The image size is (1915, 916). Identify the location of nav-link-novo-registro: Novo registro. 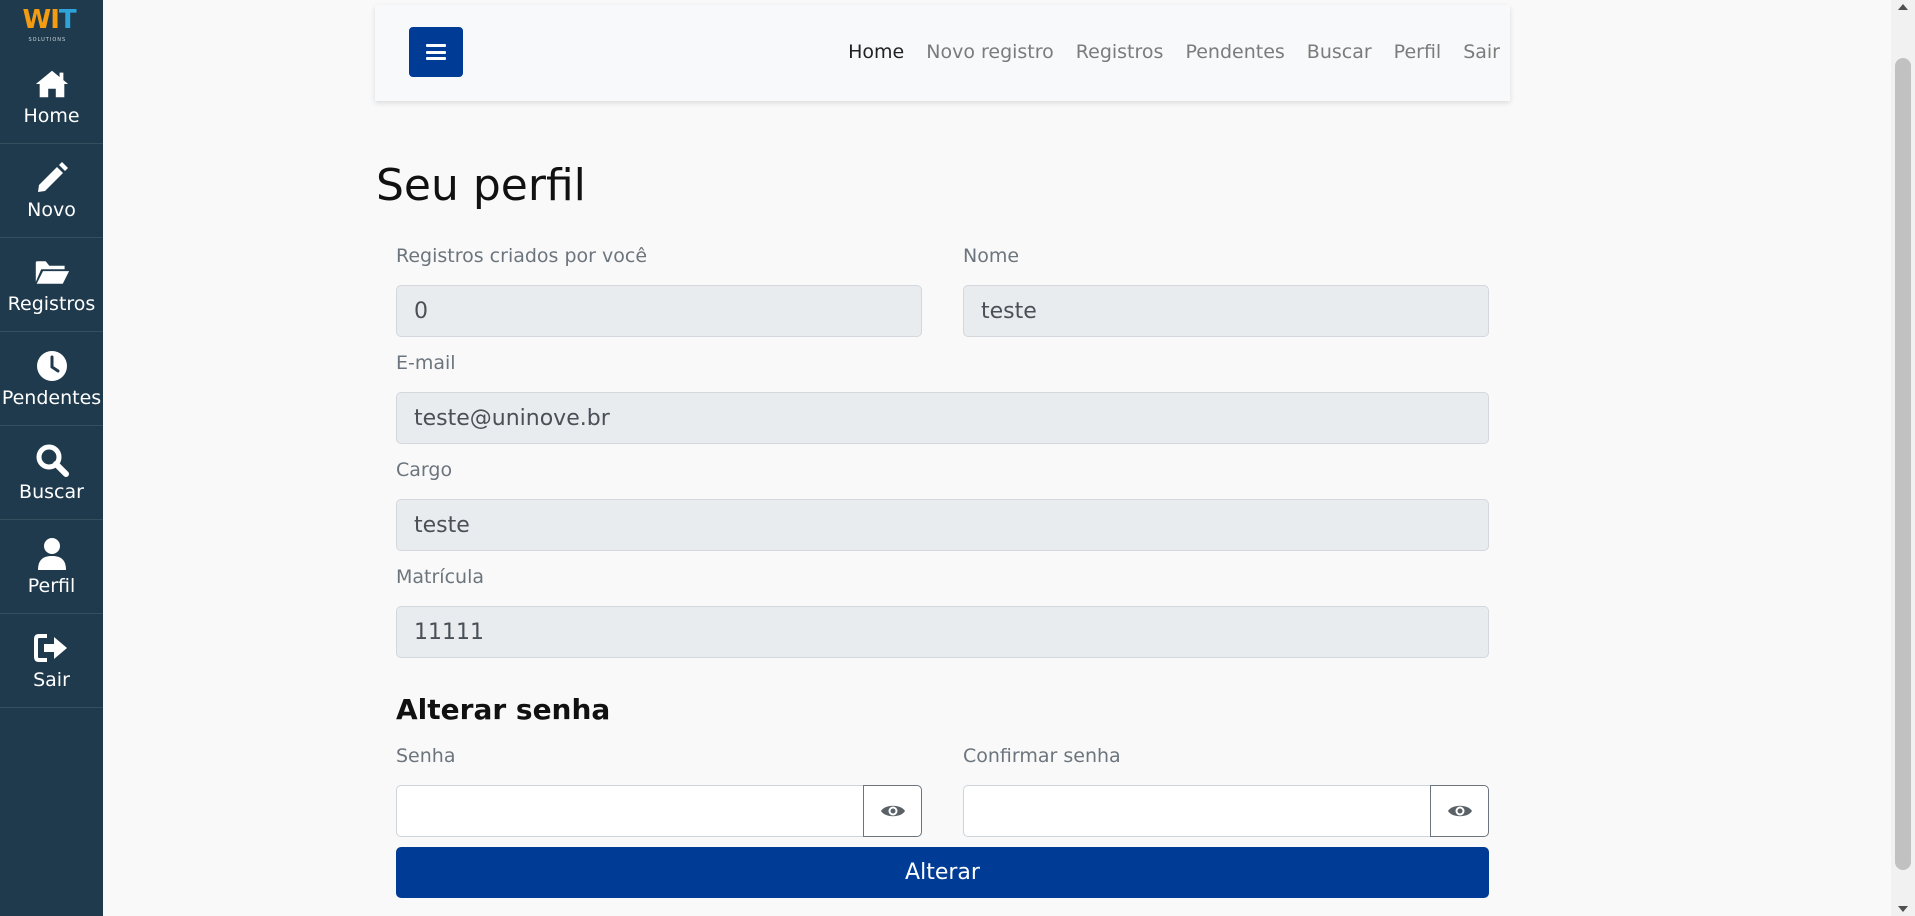
(990, 52).